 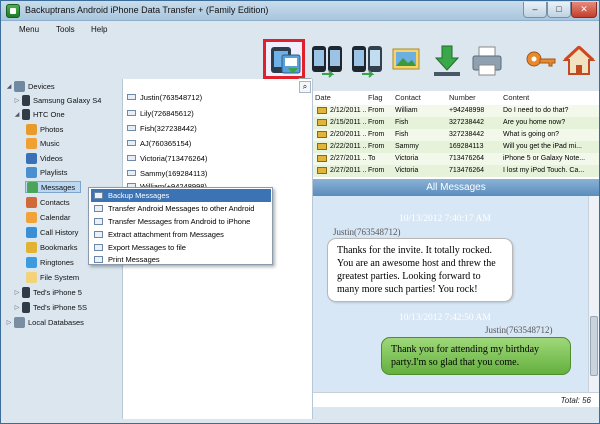 I want to click on tree-htc: ◢ HTC One, so click(x=39, y=114).